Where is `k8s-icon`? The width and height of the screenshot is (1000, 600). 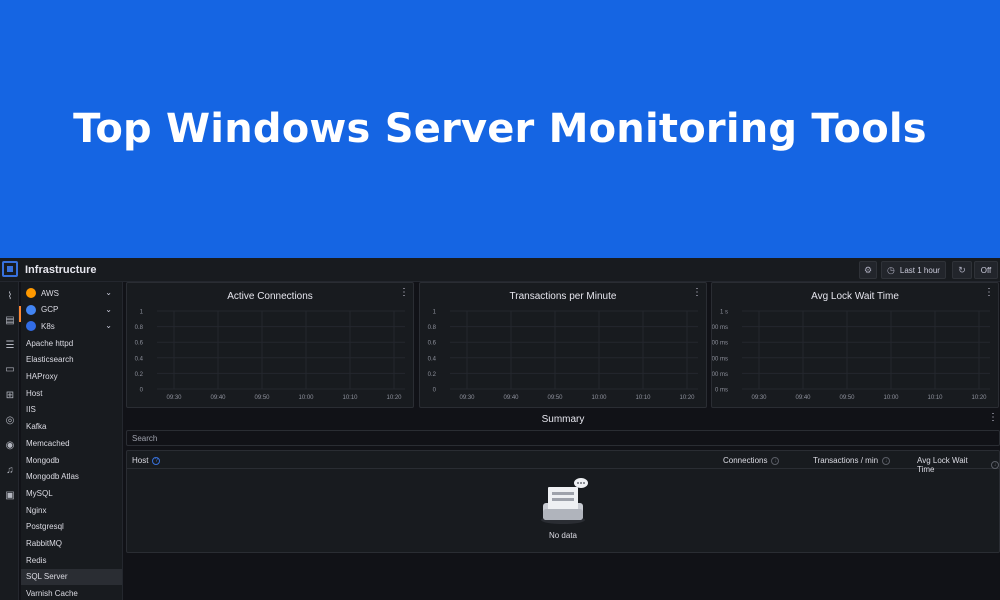
k8s-icon is located at coordinates (31, 326).